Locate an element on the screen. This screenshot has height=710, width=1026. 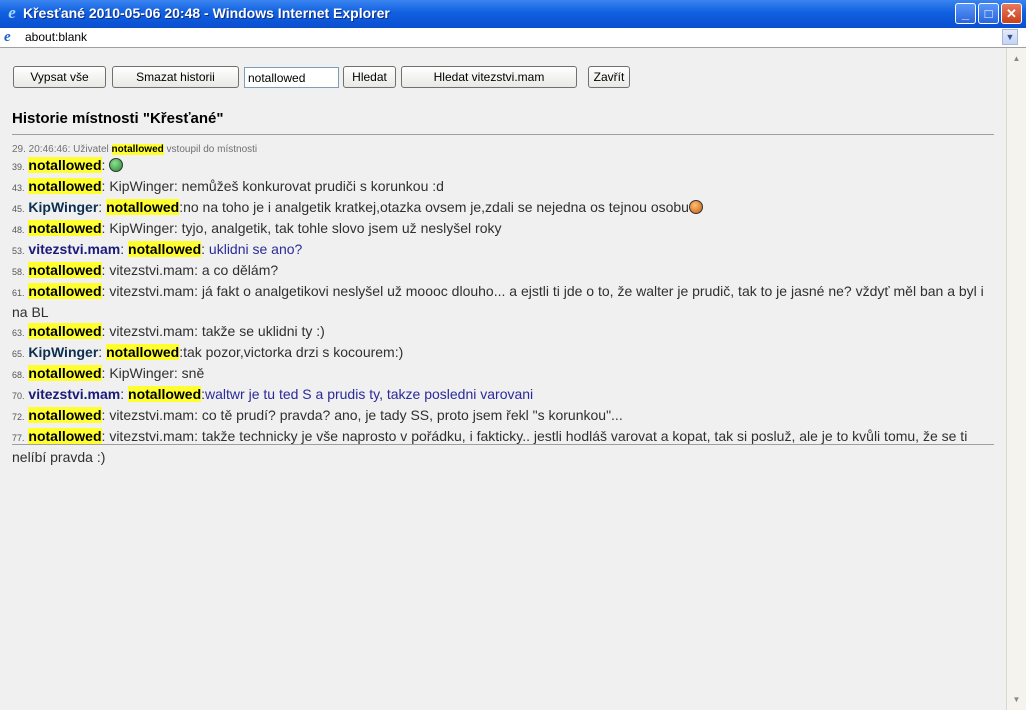
minimize-button: _ is located at coordinates (965, 13).